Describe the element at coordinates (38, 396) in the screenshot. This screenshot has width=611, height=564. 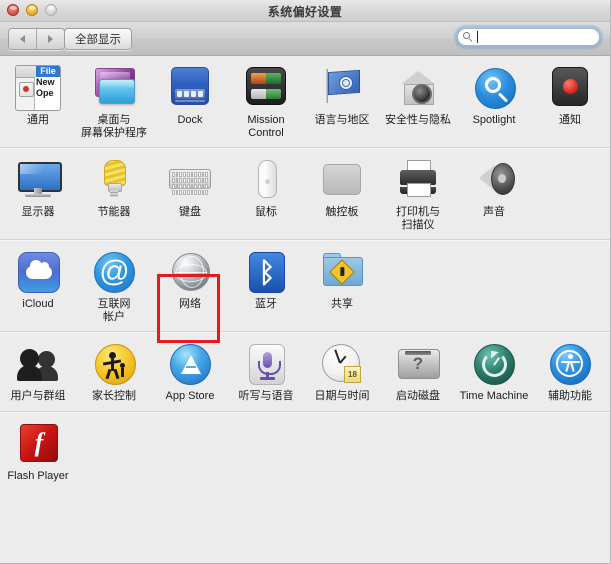
I see `pref-pane-label: 用户与群组` at that location.